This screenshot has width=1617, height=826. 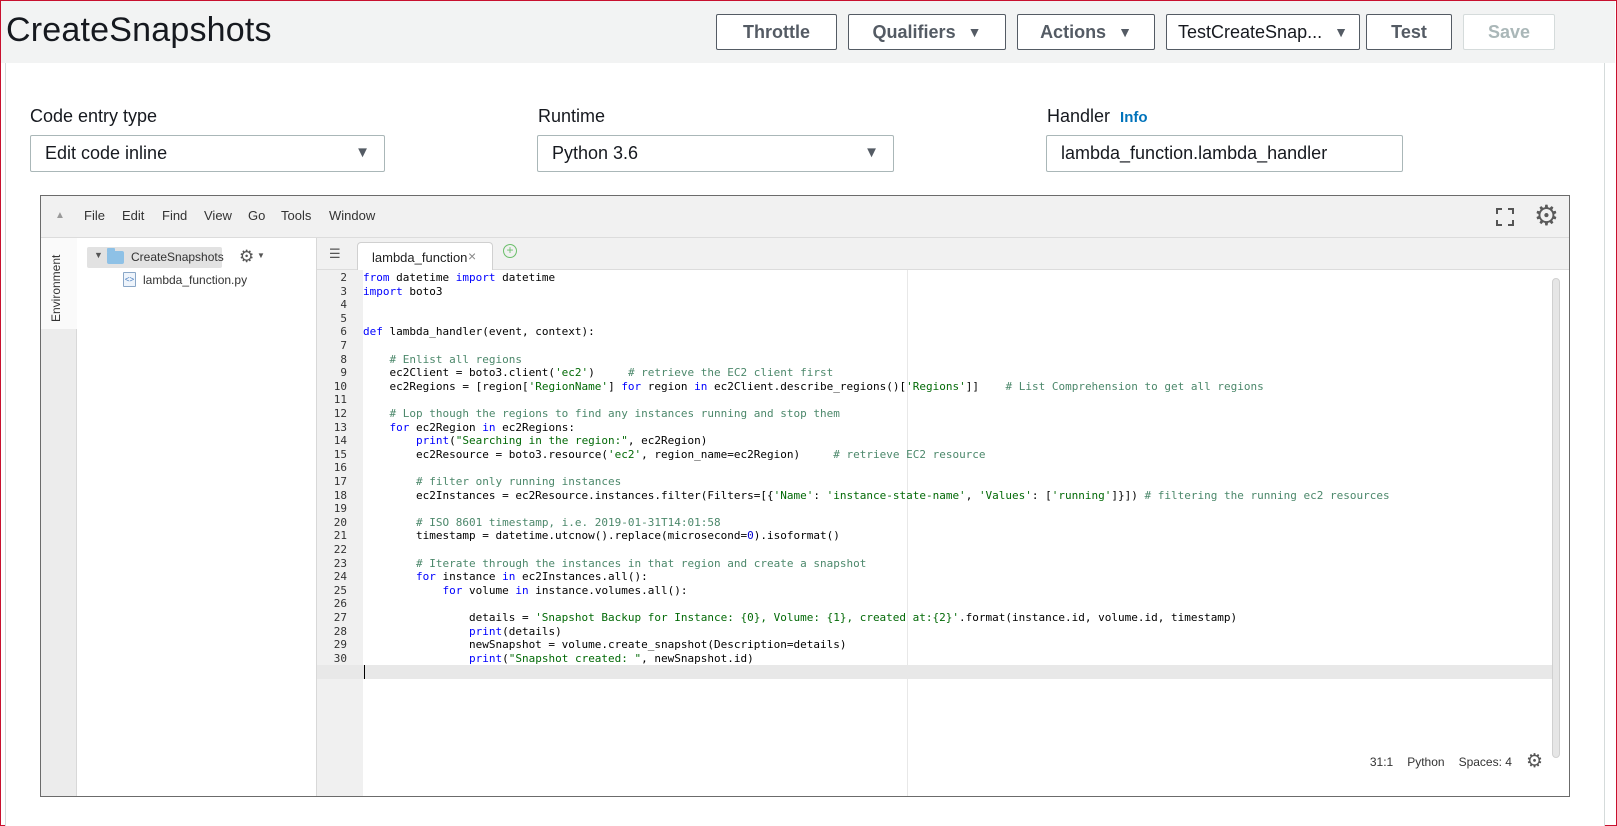 I want to click on runtime-select: Python 3.6 ▼, so click(x=715, y=153).